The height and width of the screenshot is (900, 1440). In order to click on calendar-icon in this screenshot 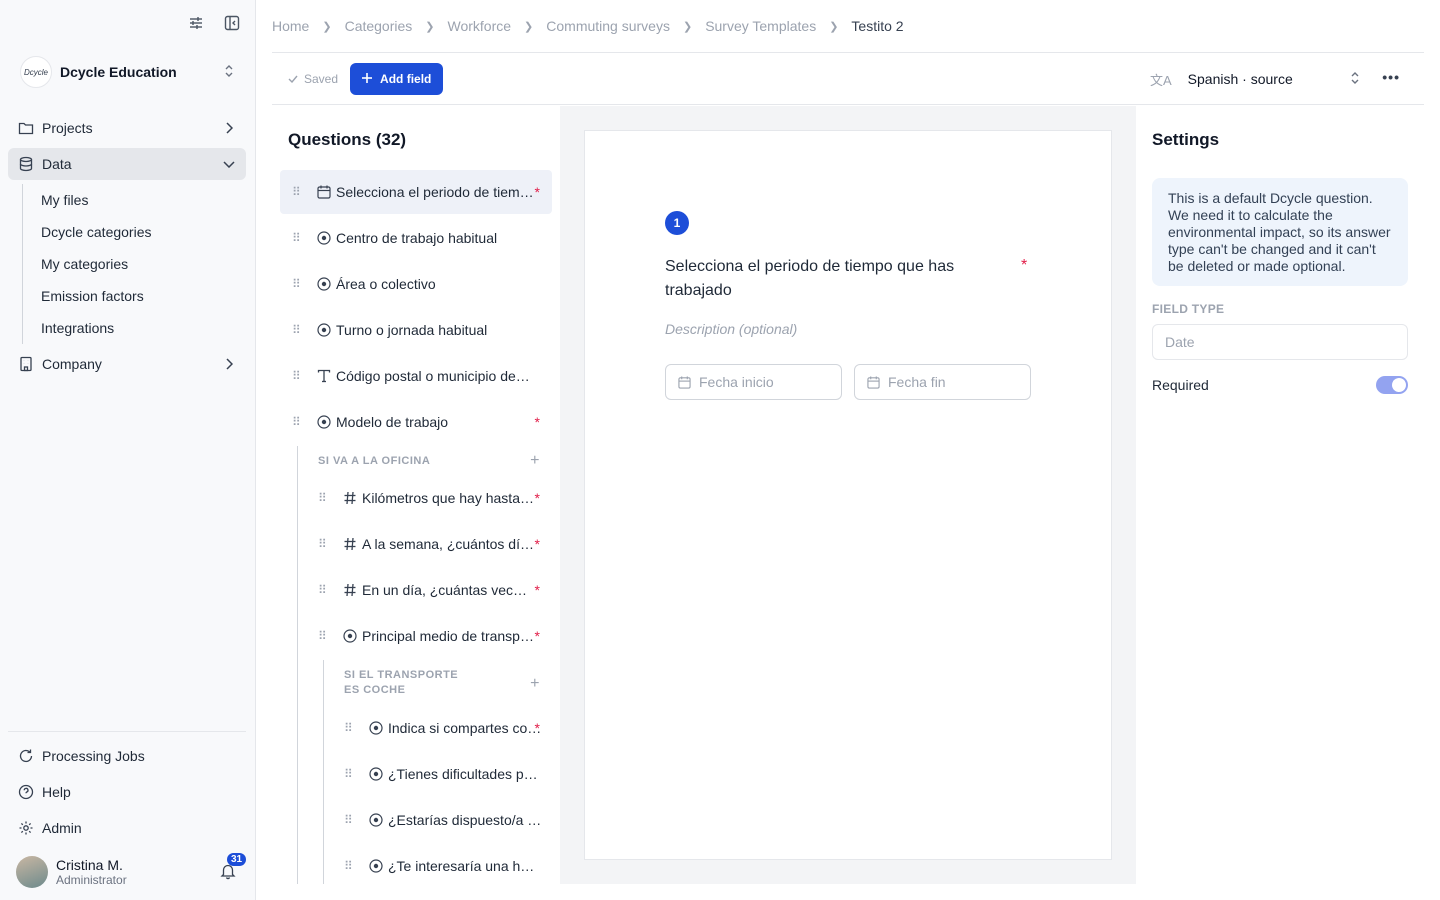, I will do `click(324, 192)`.